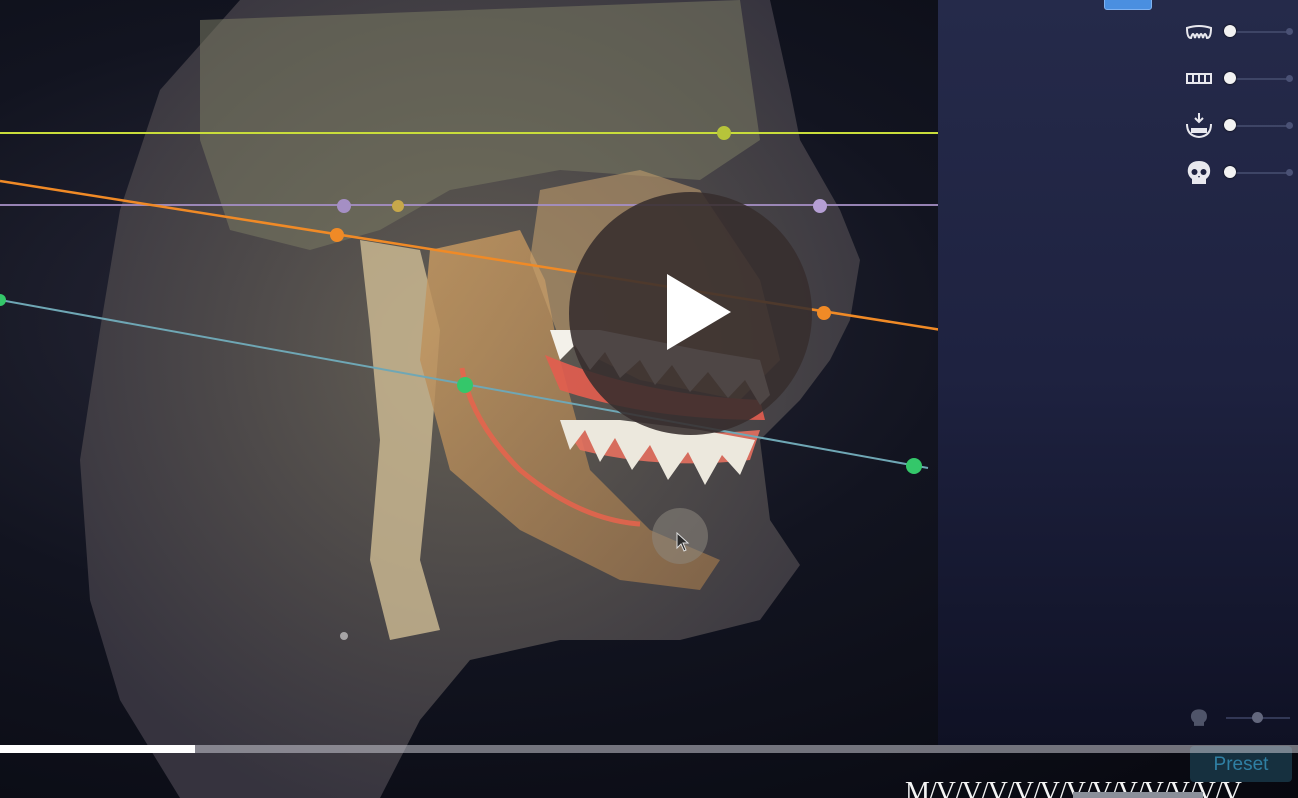 The height and width of the screenshot is (798, 1298). I want to click on landmark-gonion, so click(465, 385).